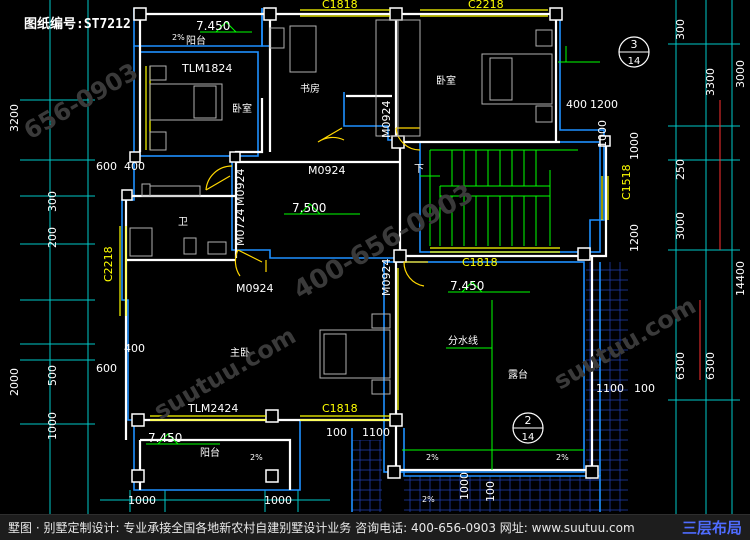 This screenshot has width=750, height=540. What do you see at coordinates (210, 452) in the screenshot?
I see `room-balcony-bottom: 阳台` at bounding box center [210, 452].